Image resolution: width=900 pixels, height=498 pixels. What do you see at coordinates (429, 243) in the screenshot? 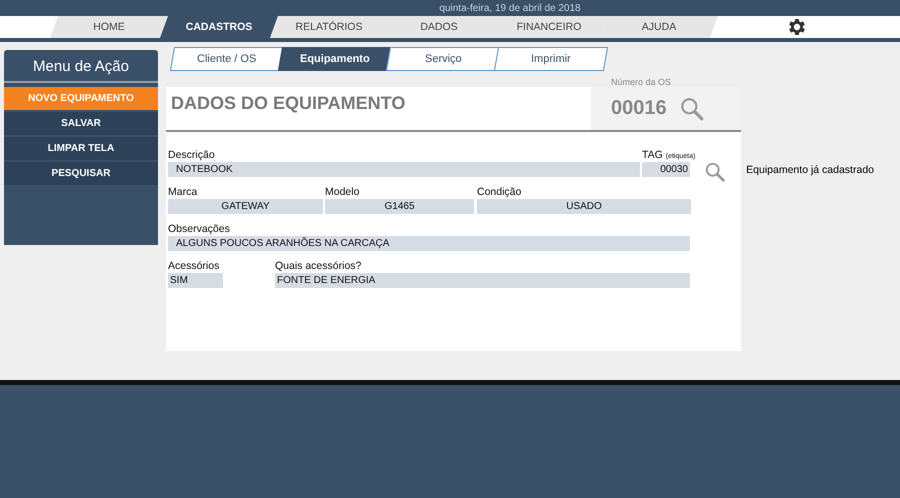
I see `notes-field: ALGUNS POUCOS ARANHÕES NA CARCAÇA` at bounding box center [429, 243].